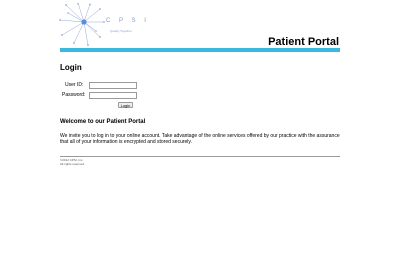 The width and height of the screenshot is (400, 279). Describe the element at coordinates (74, 85) in the screenshot. I see `user-id-label: User ID:` at that location.